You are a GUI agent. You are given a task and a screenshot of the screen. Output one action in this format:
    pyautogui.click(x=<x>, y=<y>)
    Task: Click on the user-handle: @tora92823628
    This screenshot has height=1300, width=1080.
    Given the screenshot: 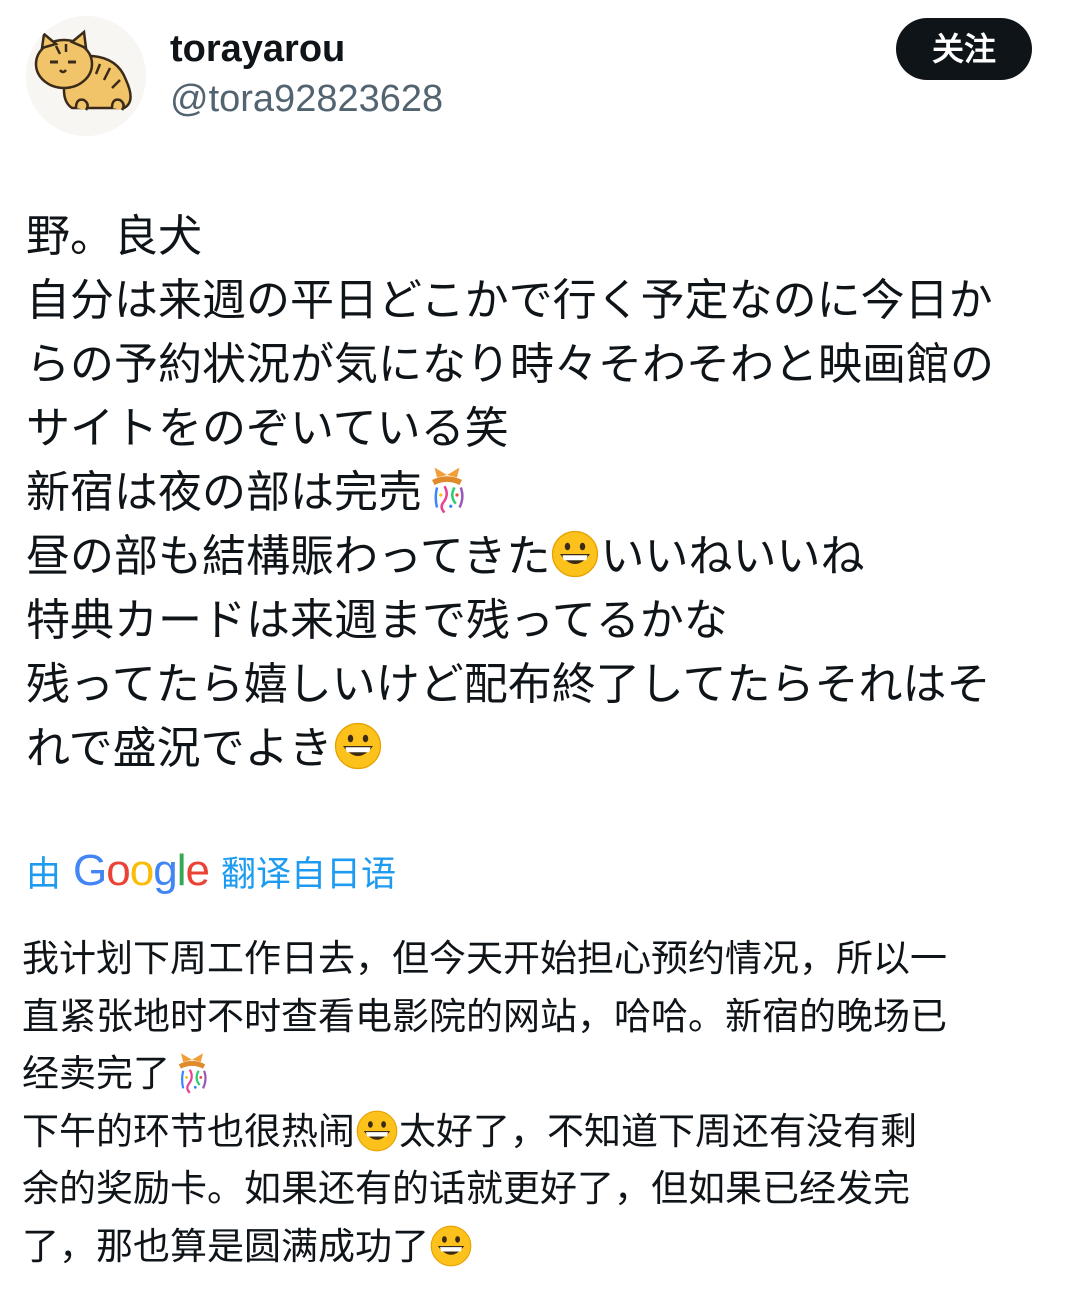 What is the action you would take?
    pyautogui.click(x=306, y=99)
    